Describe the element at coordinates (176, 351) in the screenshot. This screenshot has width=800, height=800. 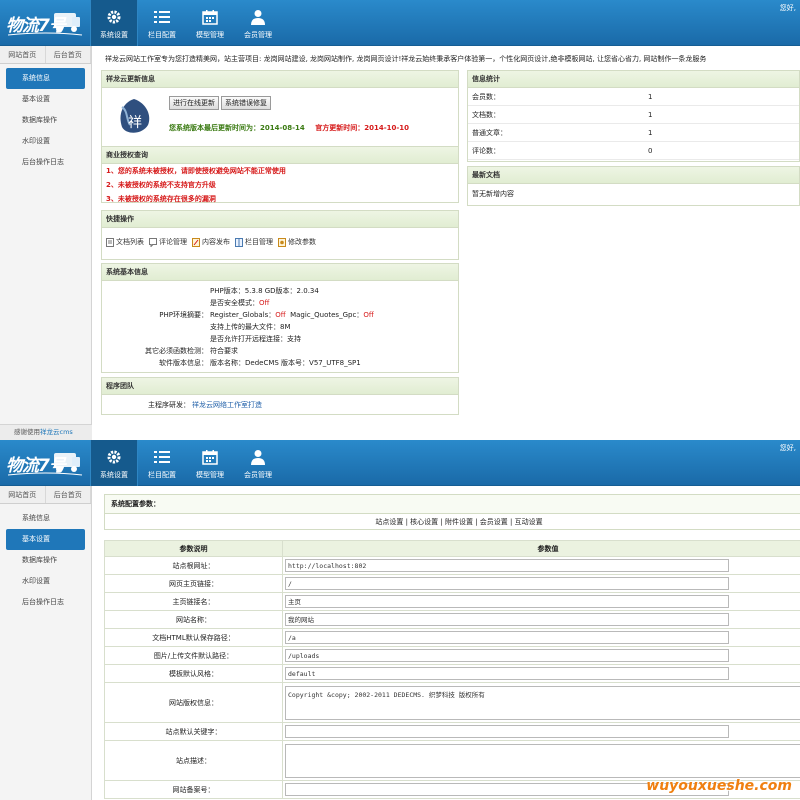
I see `sys-label: 其它必须函数检测：` at that location.